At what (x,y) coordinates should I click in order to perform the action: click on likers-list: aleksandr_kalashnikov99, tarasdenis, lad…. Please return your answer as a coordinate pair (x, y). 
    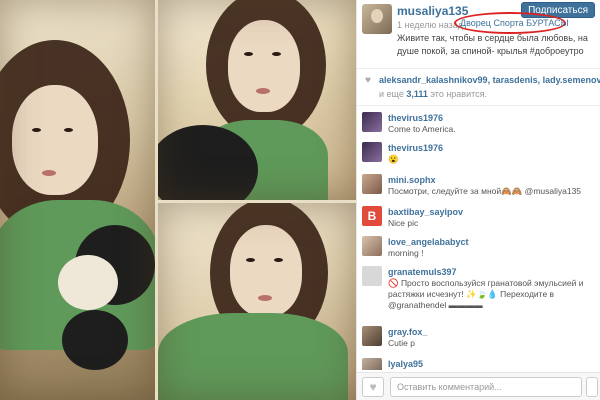
    Looking at the image, I should click on (489, 80).